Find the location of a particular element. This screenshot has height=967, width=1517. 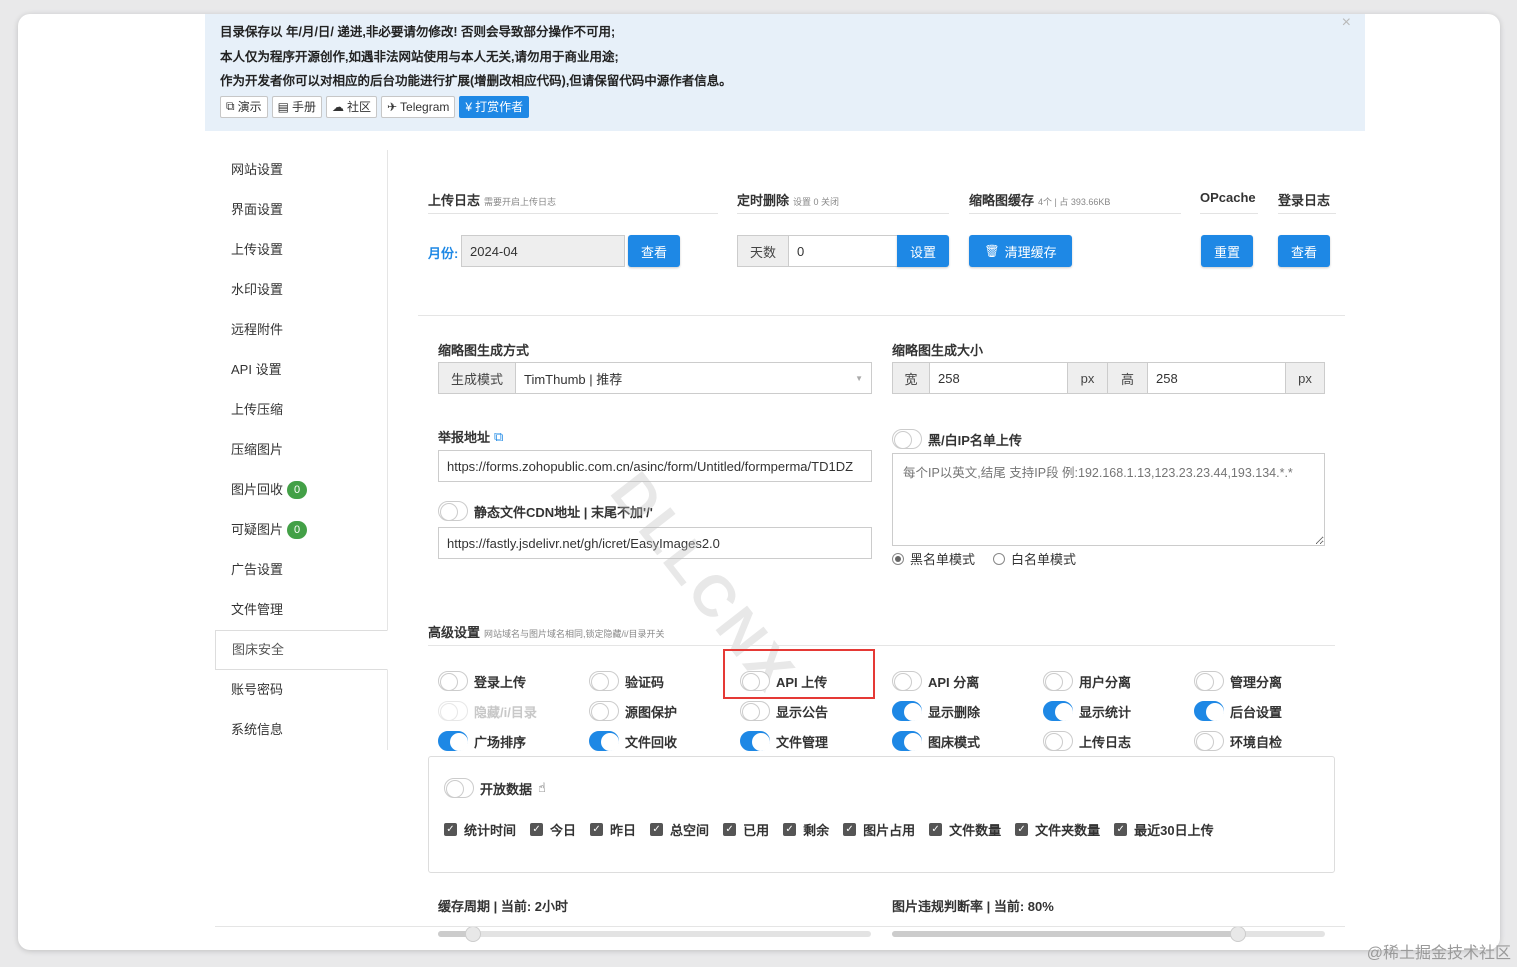

month-input: 2024-04 is located at coordinates (543, 251).